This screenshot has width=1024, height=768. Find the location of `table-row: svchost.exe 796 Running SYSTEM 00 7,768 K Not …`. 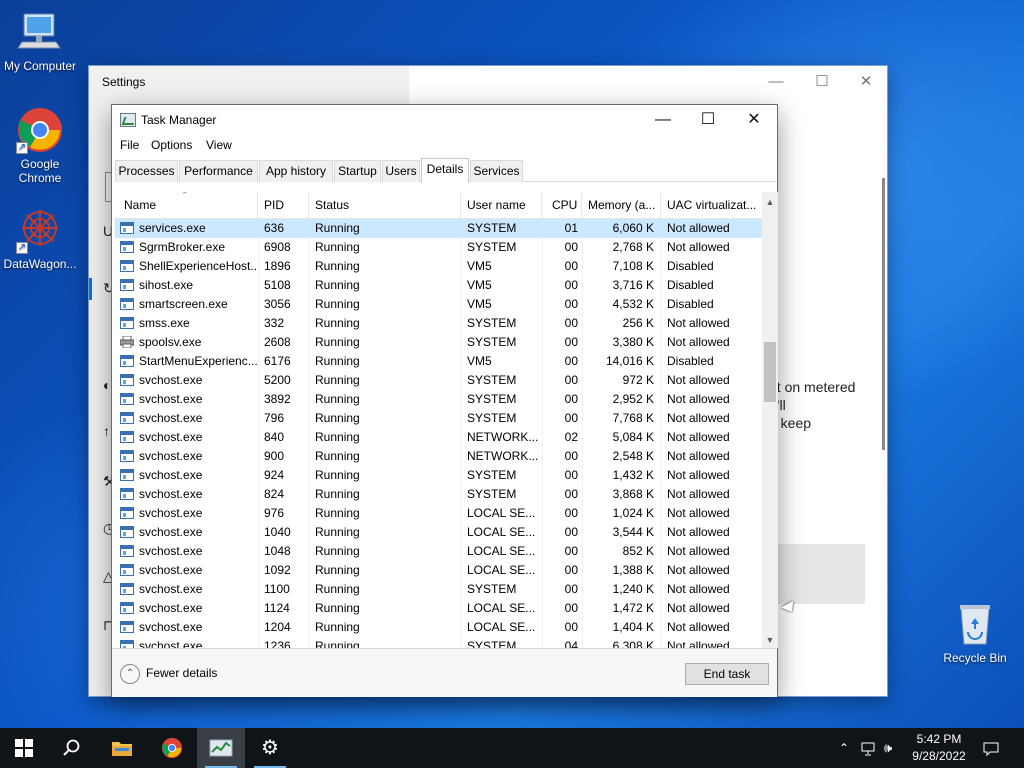

table-row: svchost.exe 796 Running SYSTEM 00 7,768 K Not … is located at coordinates (438, 418).